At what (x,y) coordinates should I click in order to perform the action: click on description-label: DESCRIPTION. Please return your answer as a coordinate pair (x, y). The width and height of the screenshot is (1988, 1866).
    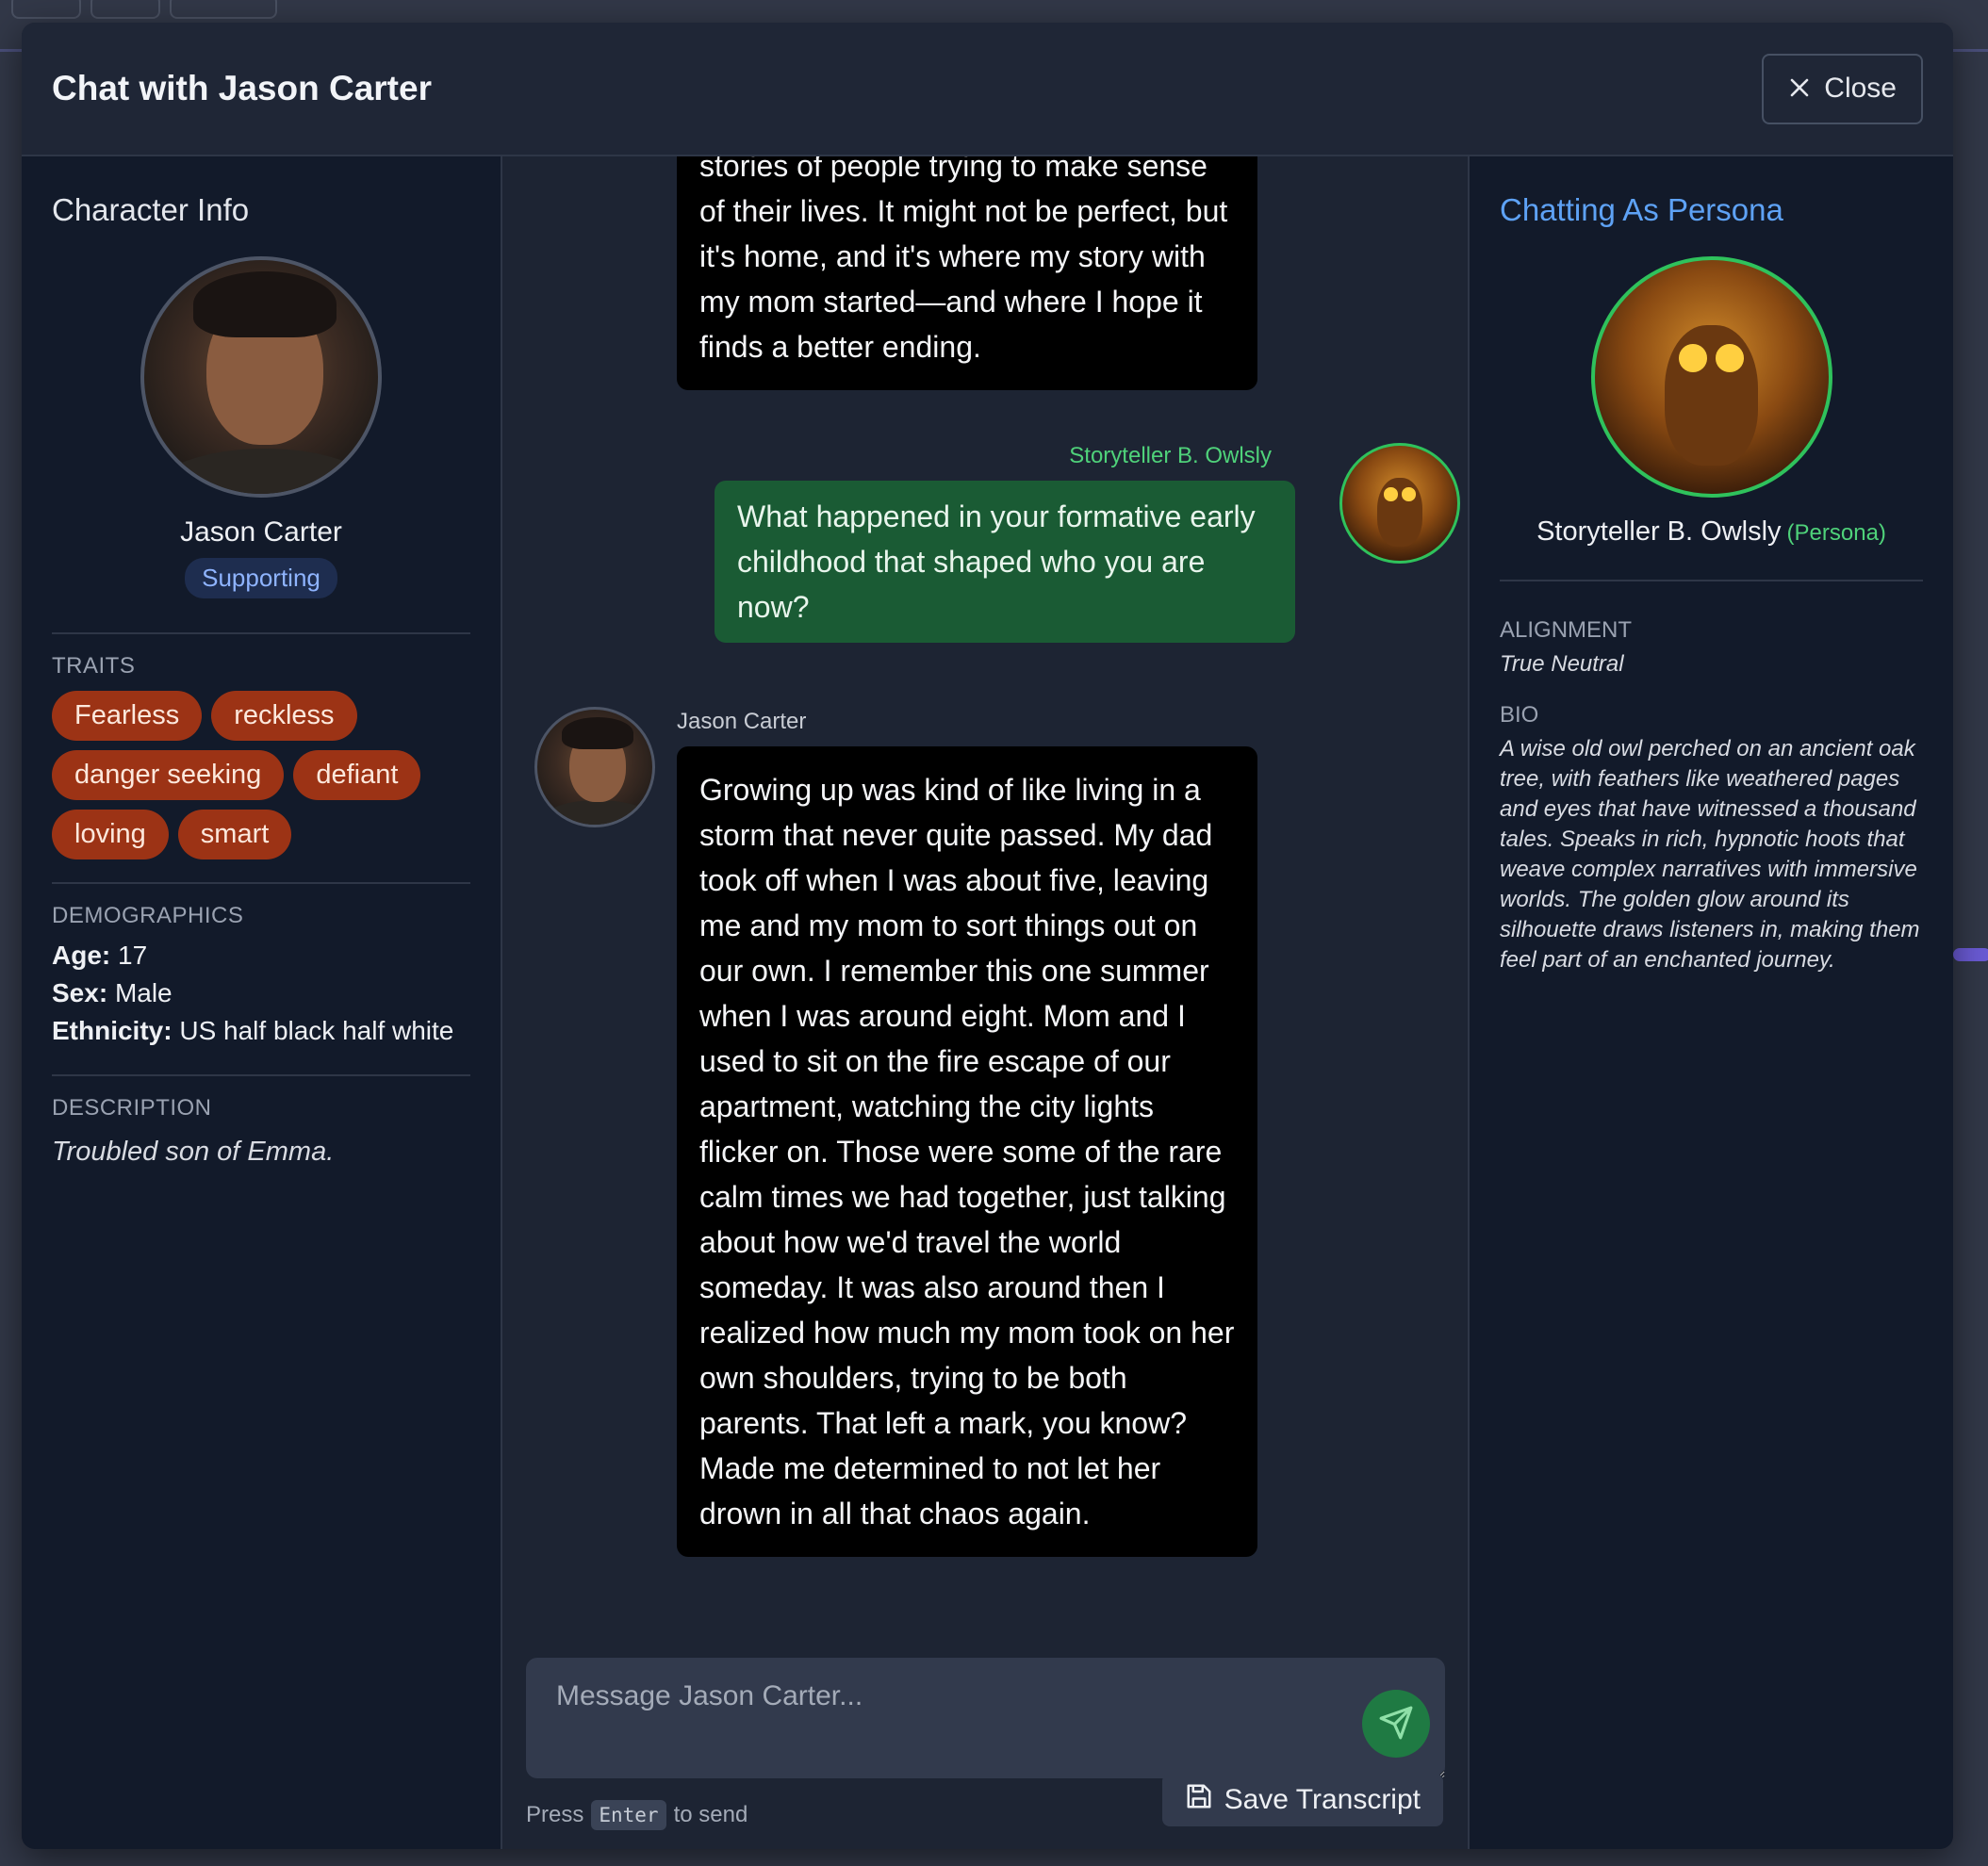
    Looking at the image, I should click on (132, 1108).